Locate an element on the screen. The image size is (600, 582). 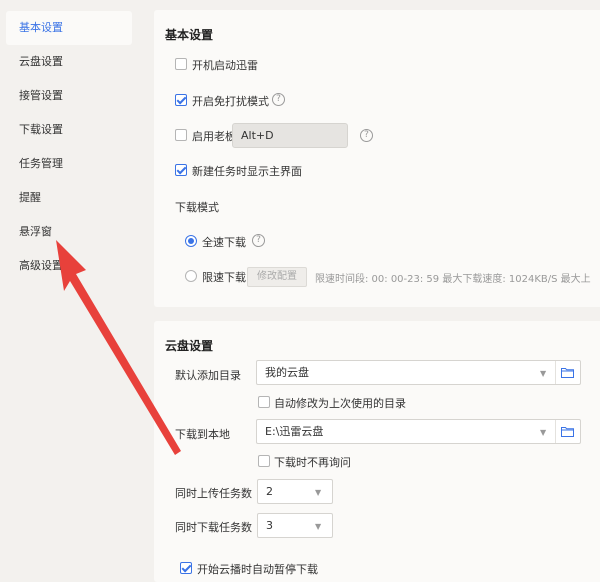
download-tasks-select: 3 ▼ is located at coordinates (295, 525).